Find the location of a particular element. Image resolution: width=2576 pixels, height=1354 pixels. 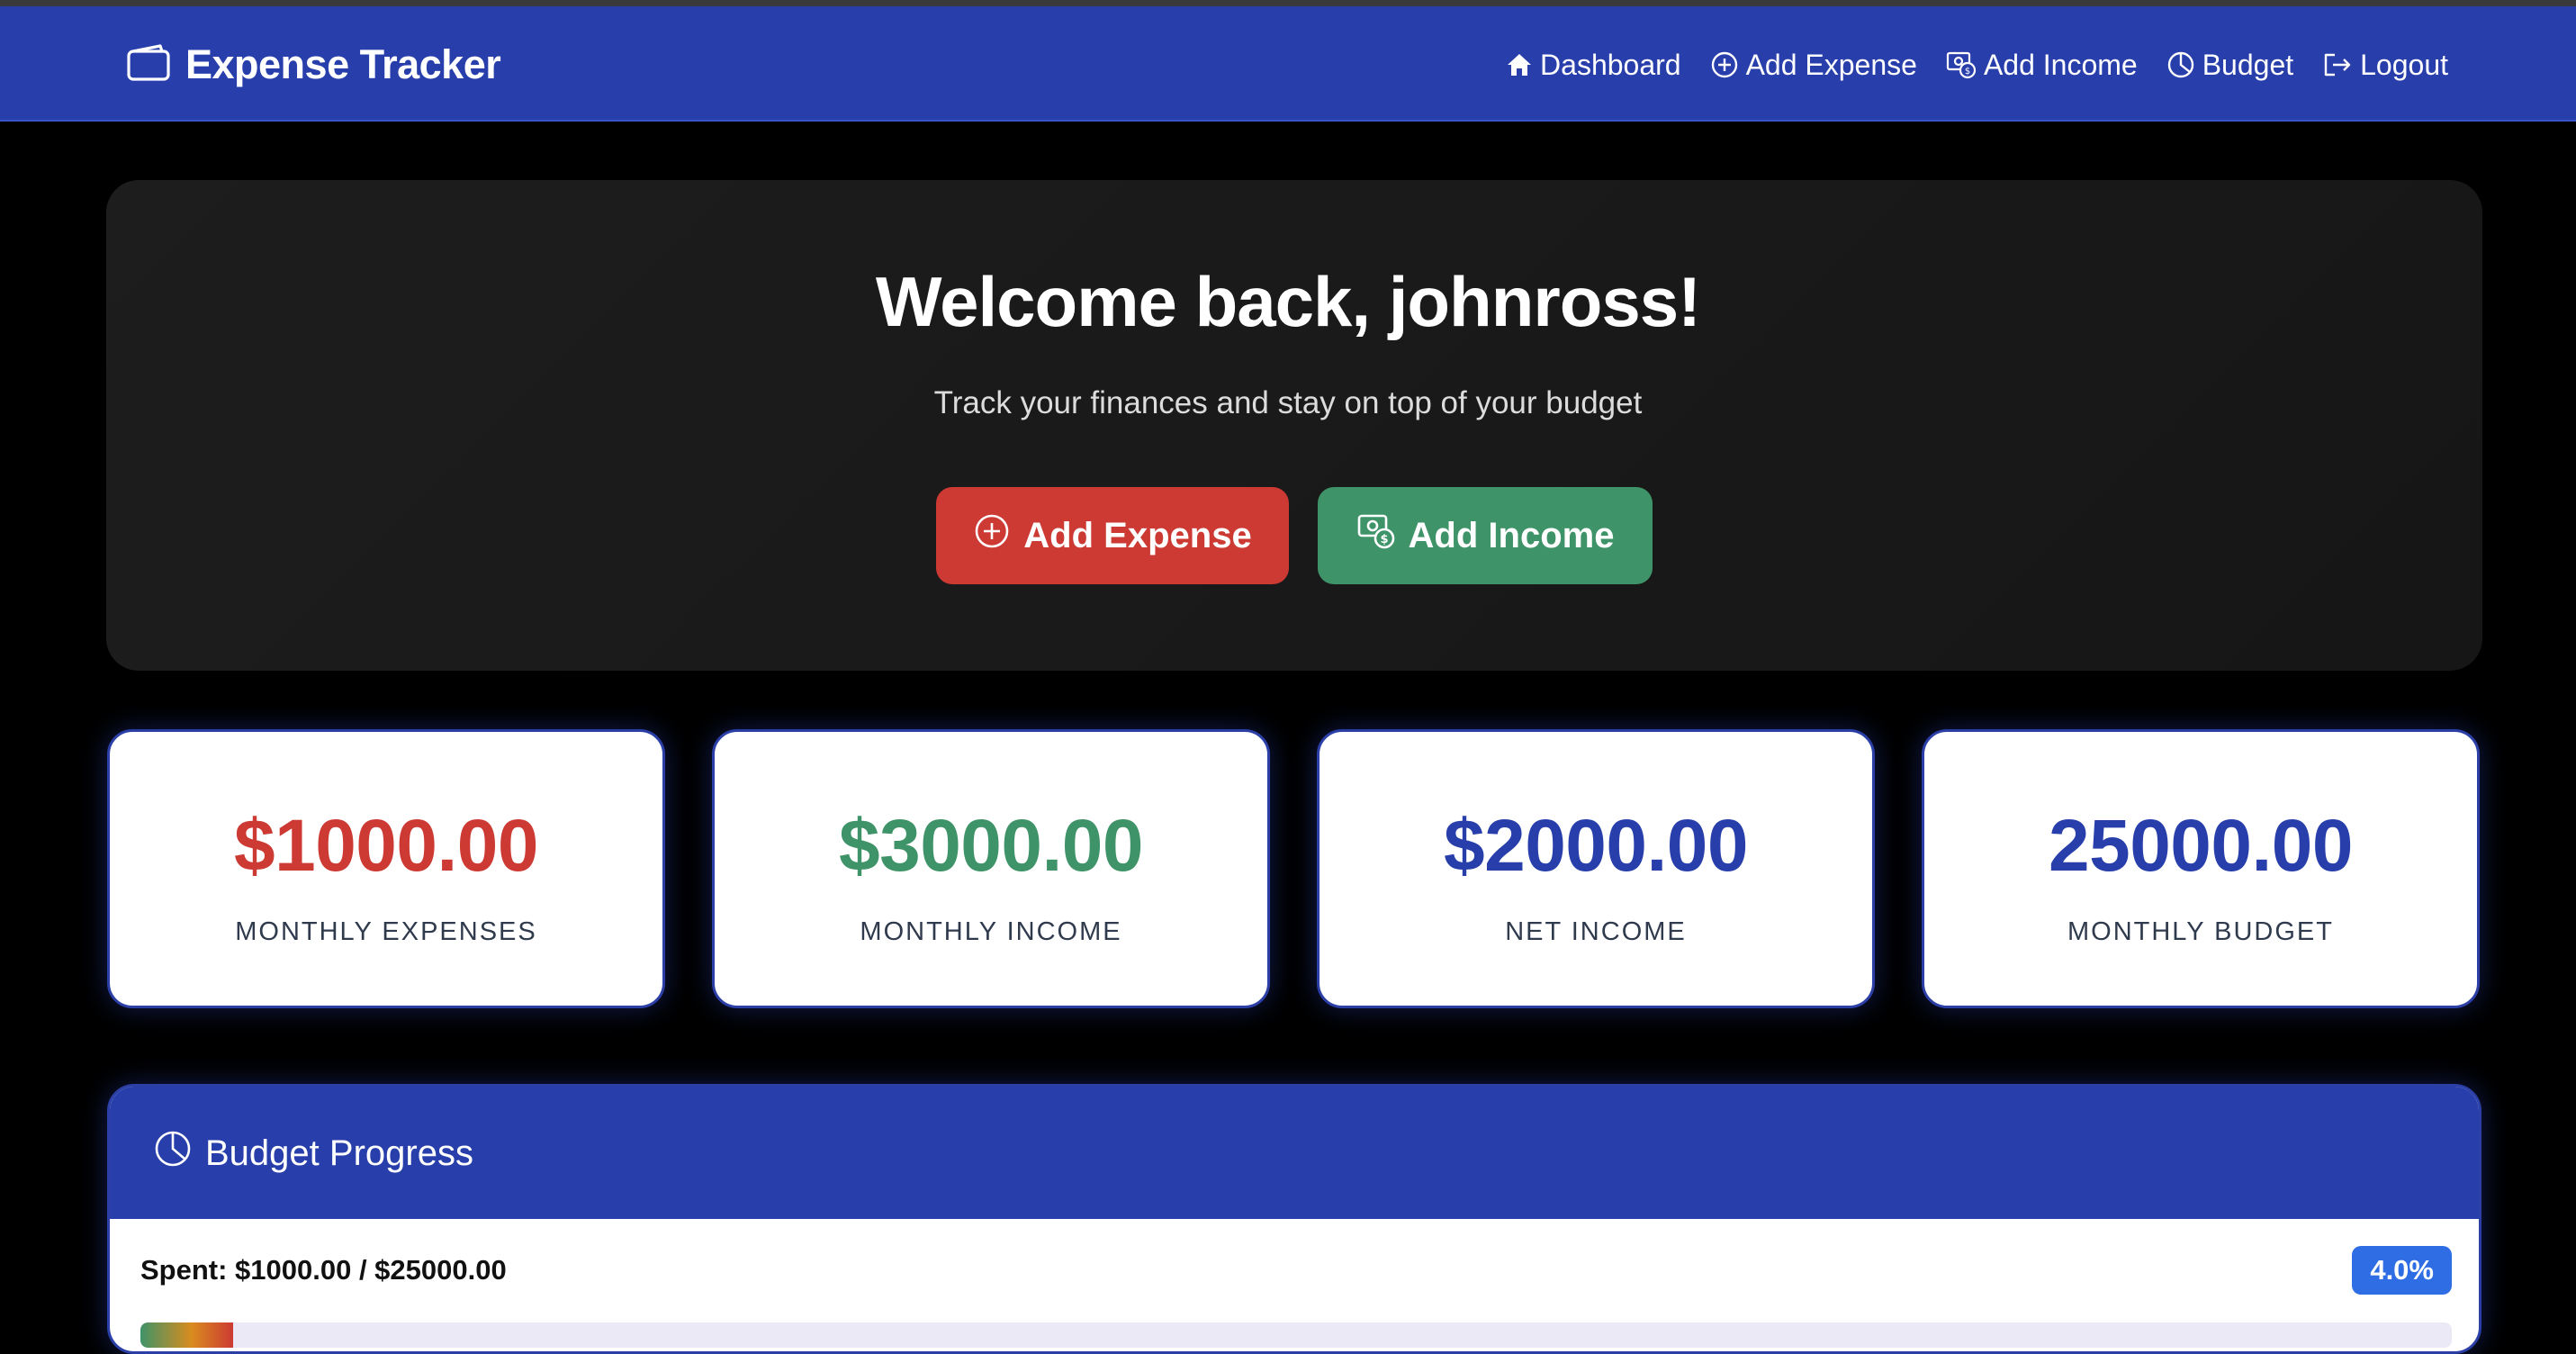

stat-card-monthly-budget: 25000.00 MONTHLY BUDGET is located at coordinates (2201, 868).